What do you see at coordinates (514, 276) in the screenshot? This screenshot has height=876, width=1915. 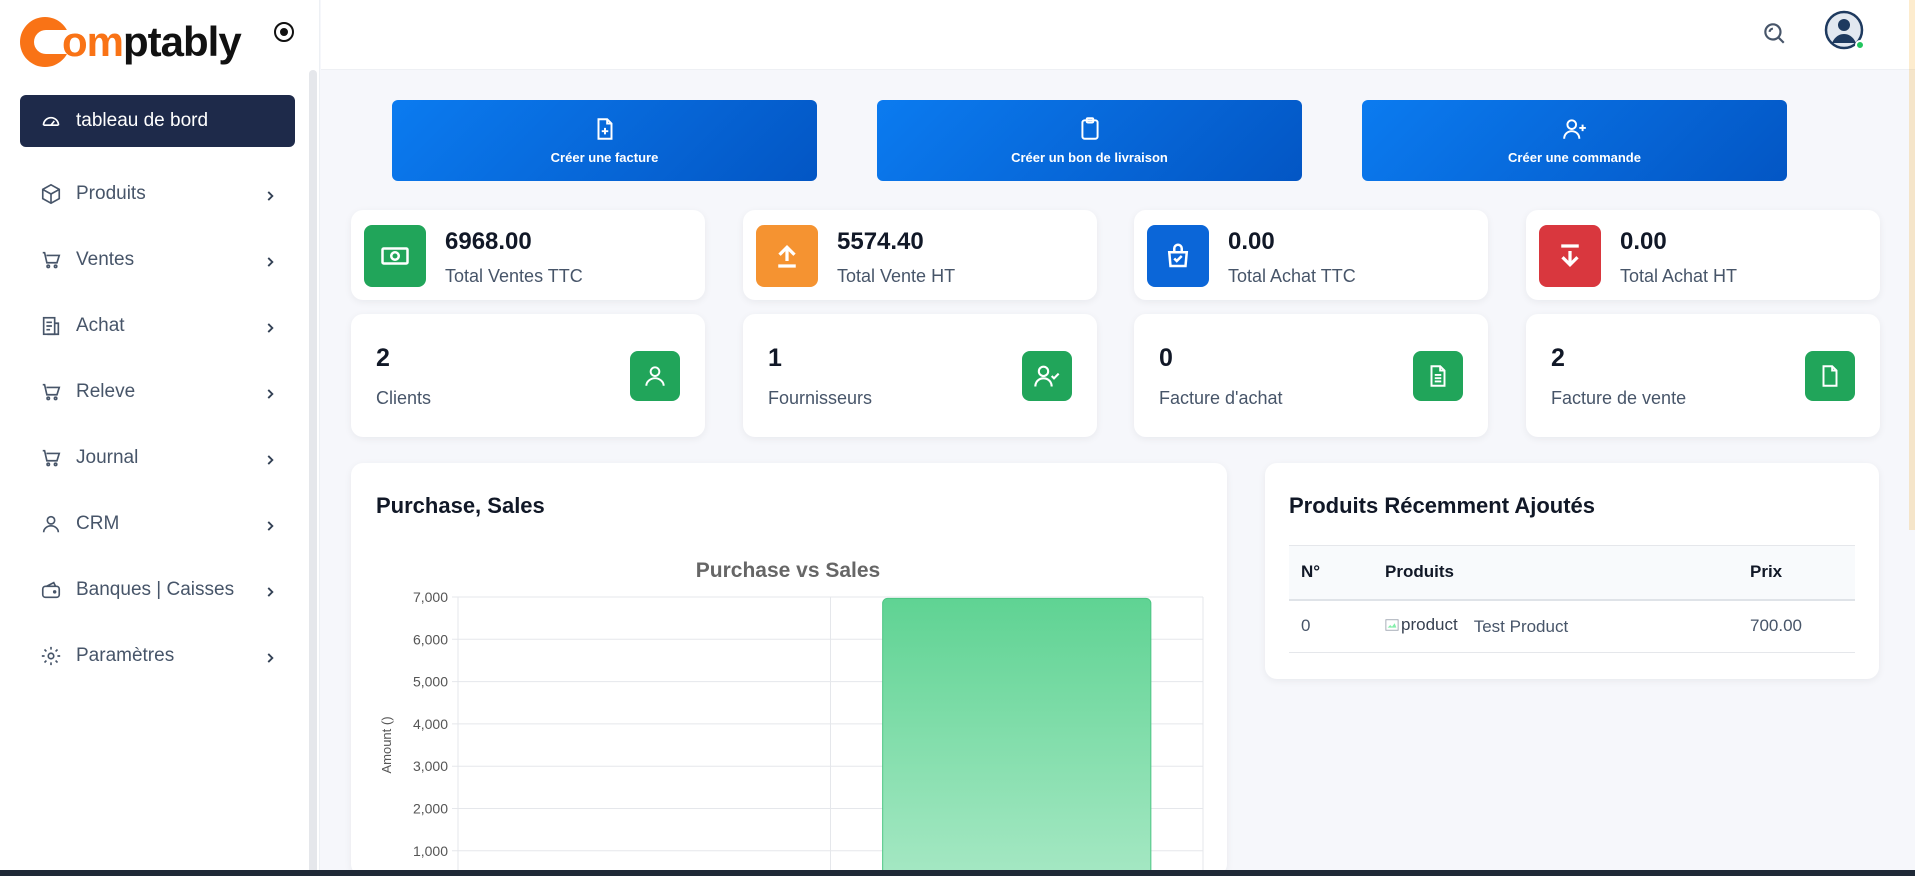 I see `stat-label: Total Ventes TTC` at bounding box center [514, 276].